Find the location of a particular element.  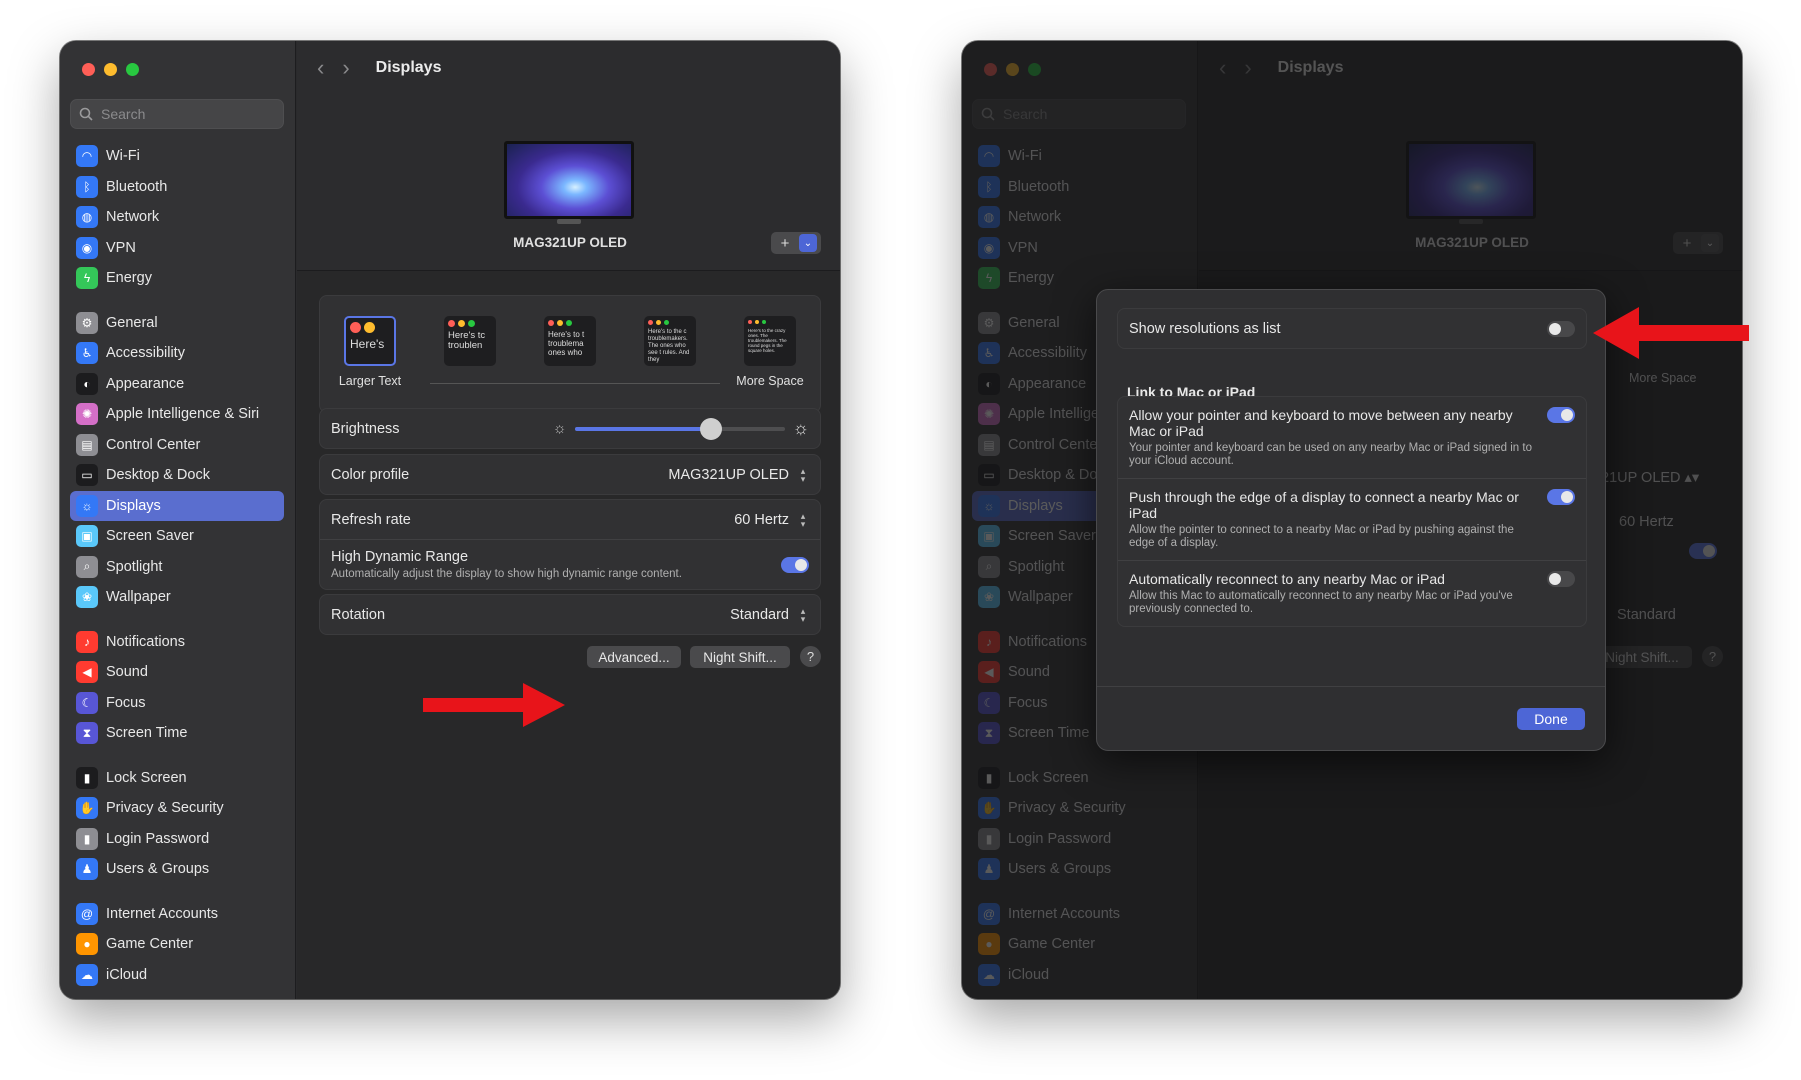

search-field is located at coordinates (177, 114).